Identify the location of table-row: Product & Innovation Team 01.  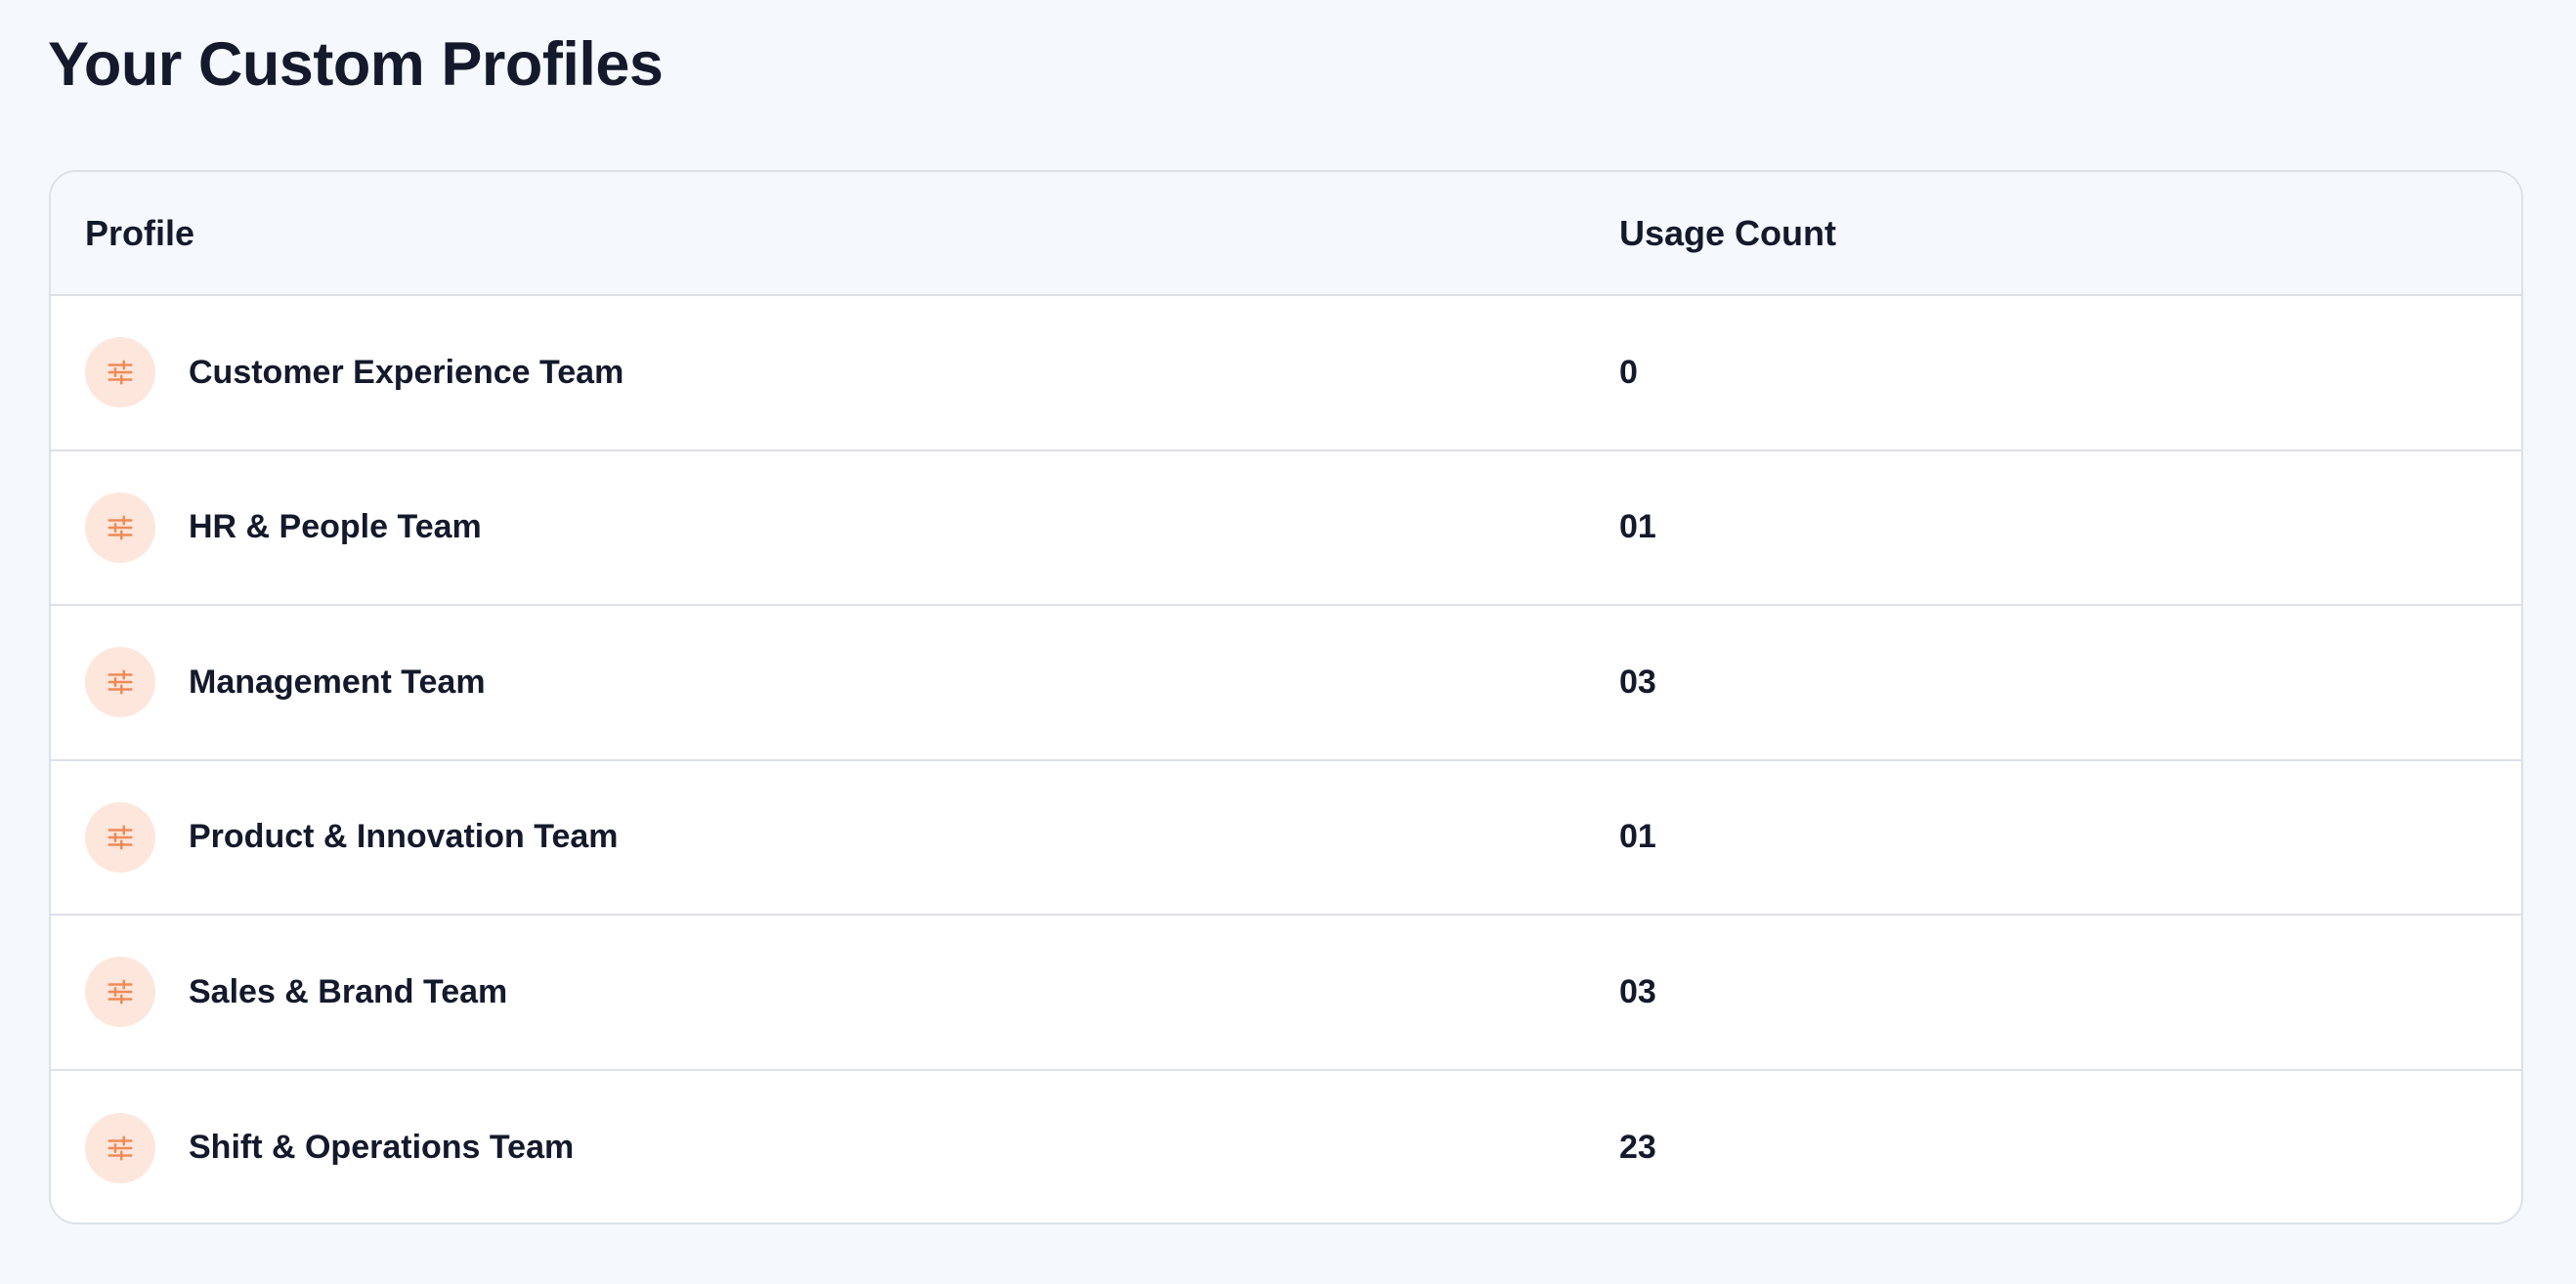
(1286, 838).